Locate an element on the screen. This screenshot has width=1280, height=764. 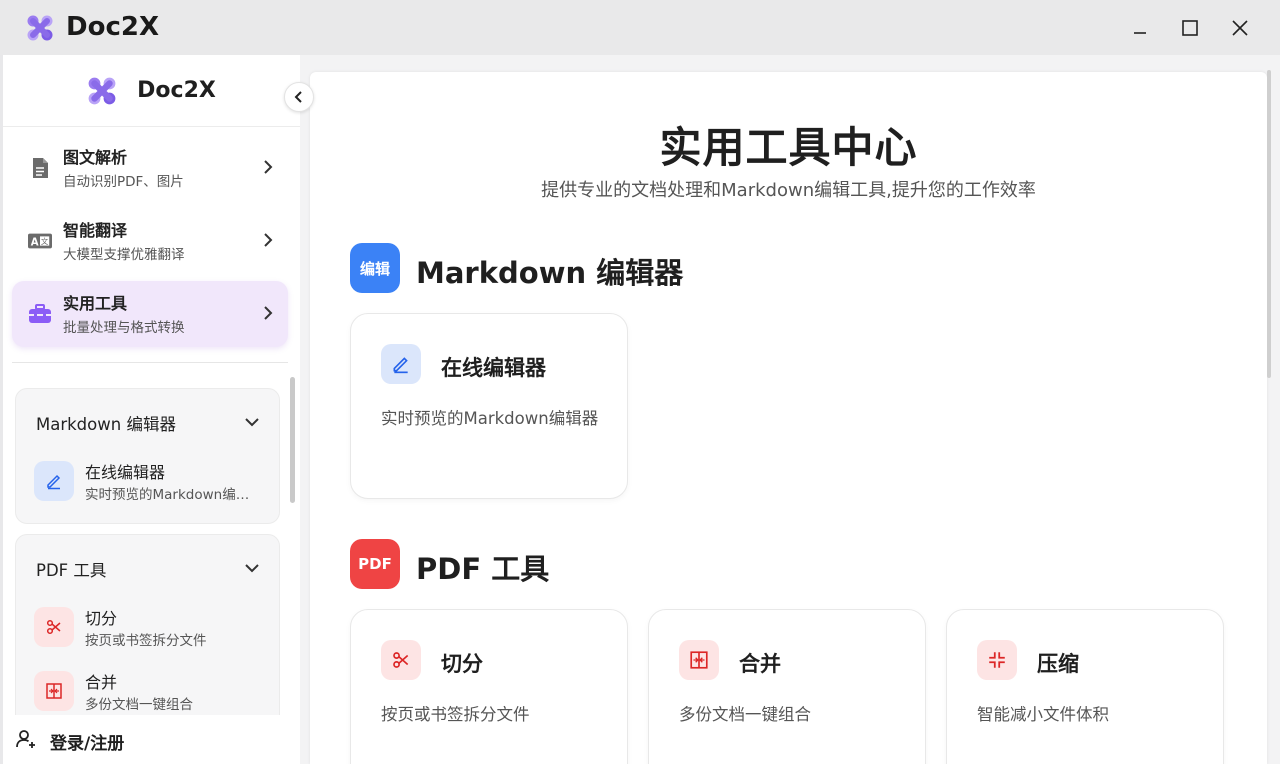
group-title: PDF 工具 is located at coordinates (71, 570).